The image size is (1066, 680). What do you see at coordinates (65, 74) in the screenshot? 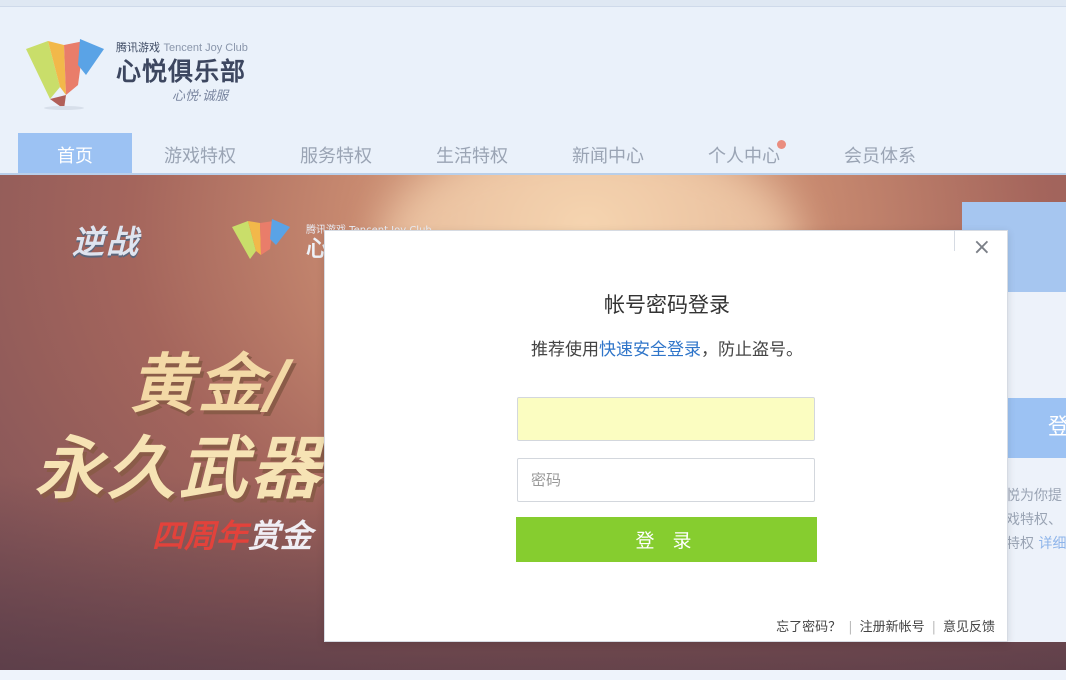
I see `joy-club-logo-icon` at bounding box center [65, 74].